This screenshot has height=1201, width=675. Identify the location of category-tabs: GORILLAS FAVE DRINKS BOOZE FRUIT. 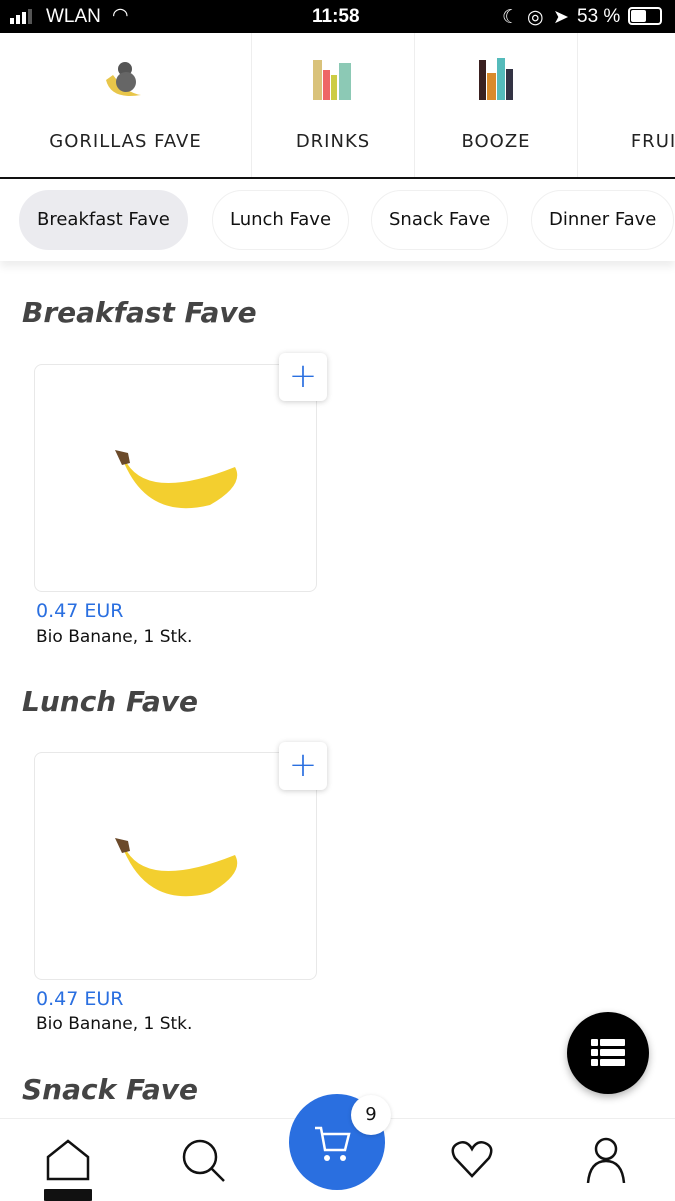
(337, 106).